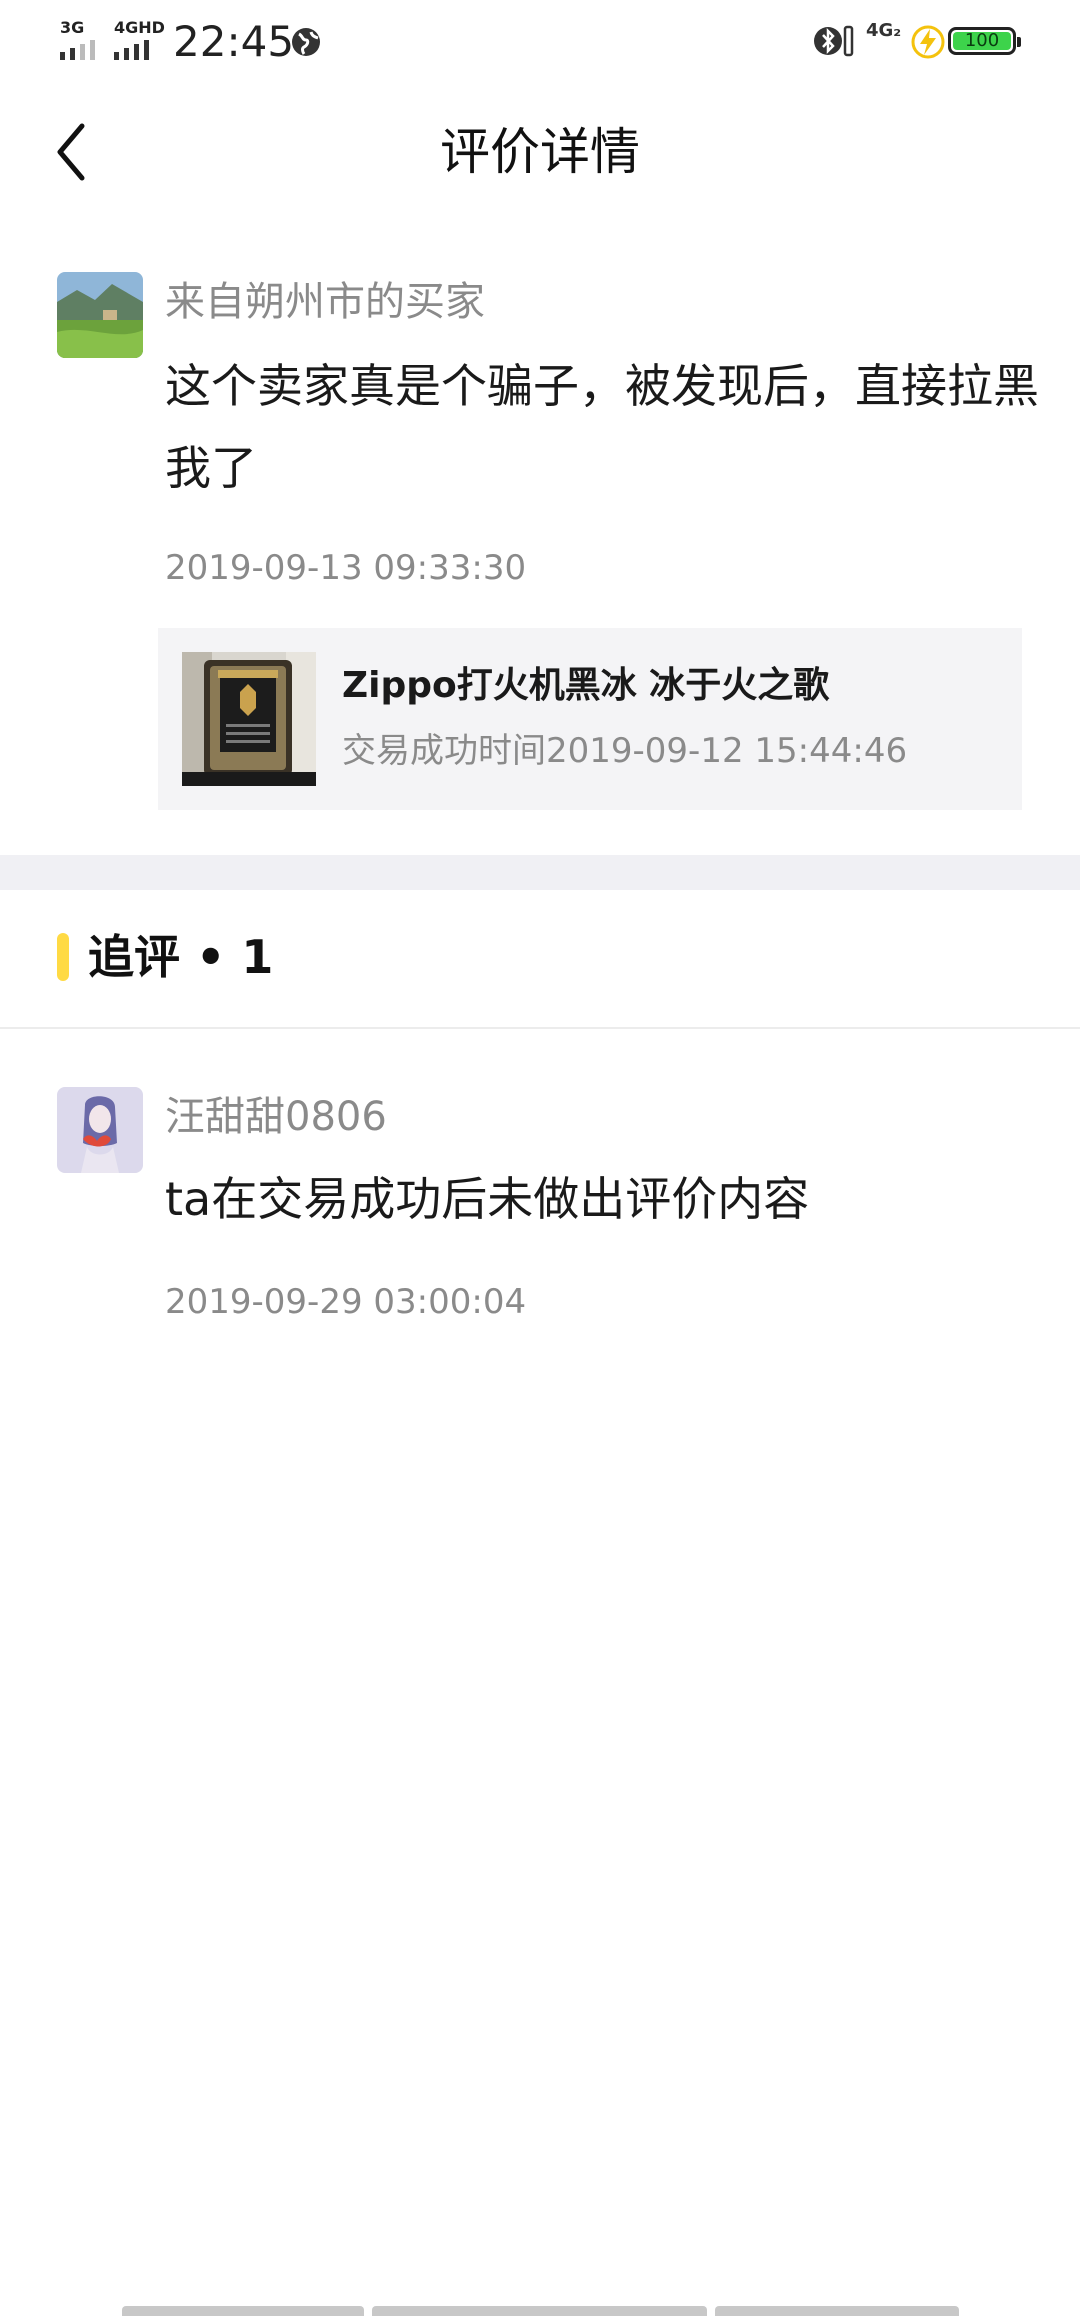 Image resolution: width=1080 pixels, height=2316 pixels. I want to click on nav-bar: 评价详情, so click(540, 150).